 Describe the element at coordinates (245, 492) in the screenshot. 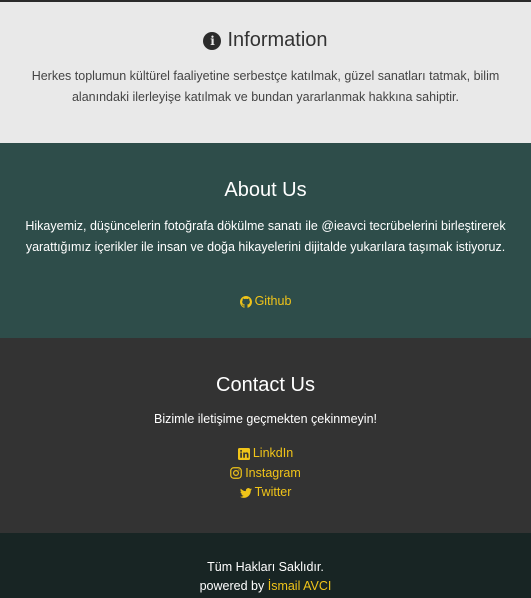

I see `twitter-icon` at that location.